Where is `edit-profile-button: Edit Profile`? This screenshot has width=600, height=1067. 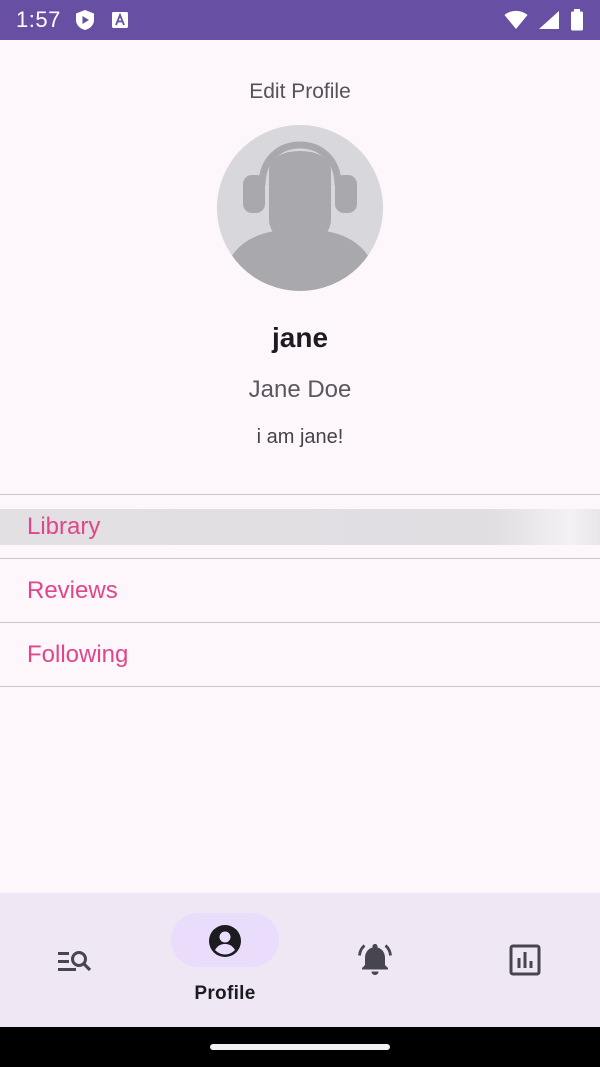
edit-profile-button: Edit Profile is located at coordinates (300, 92).